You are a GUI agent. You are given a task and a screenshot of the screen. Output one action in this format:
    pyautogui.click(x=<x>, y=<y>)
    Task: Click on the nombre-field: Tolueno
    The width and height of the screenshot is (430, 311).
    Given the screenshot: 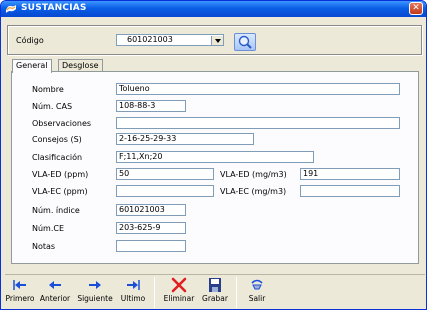 What is the action you would take?
    pyautogui.click(x=258, y=89)
    